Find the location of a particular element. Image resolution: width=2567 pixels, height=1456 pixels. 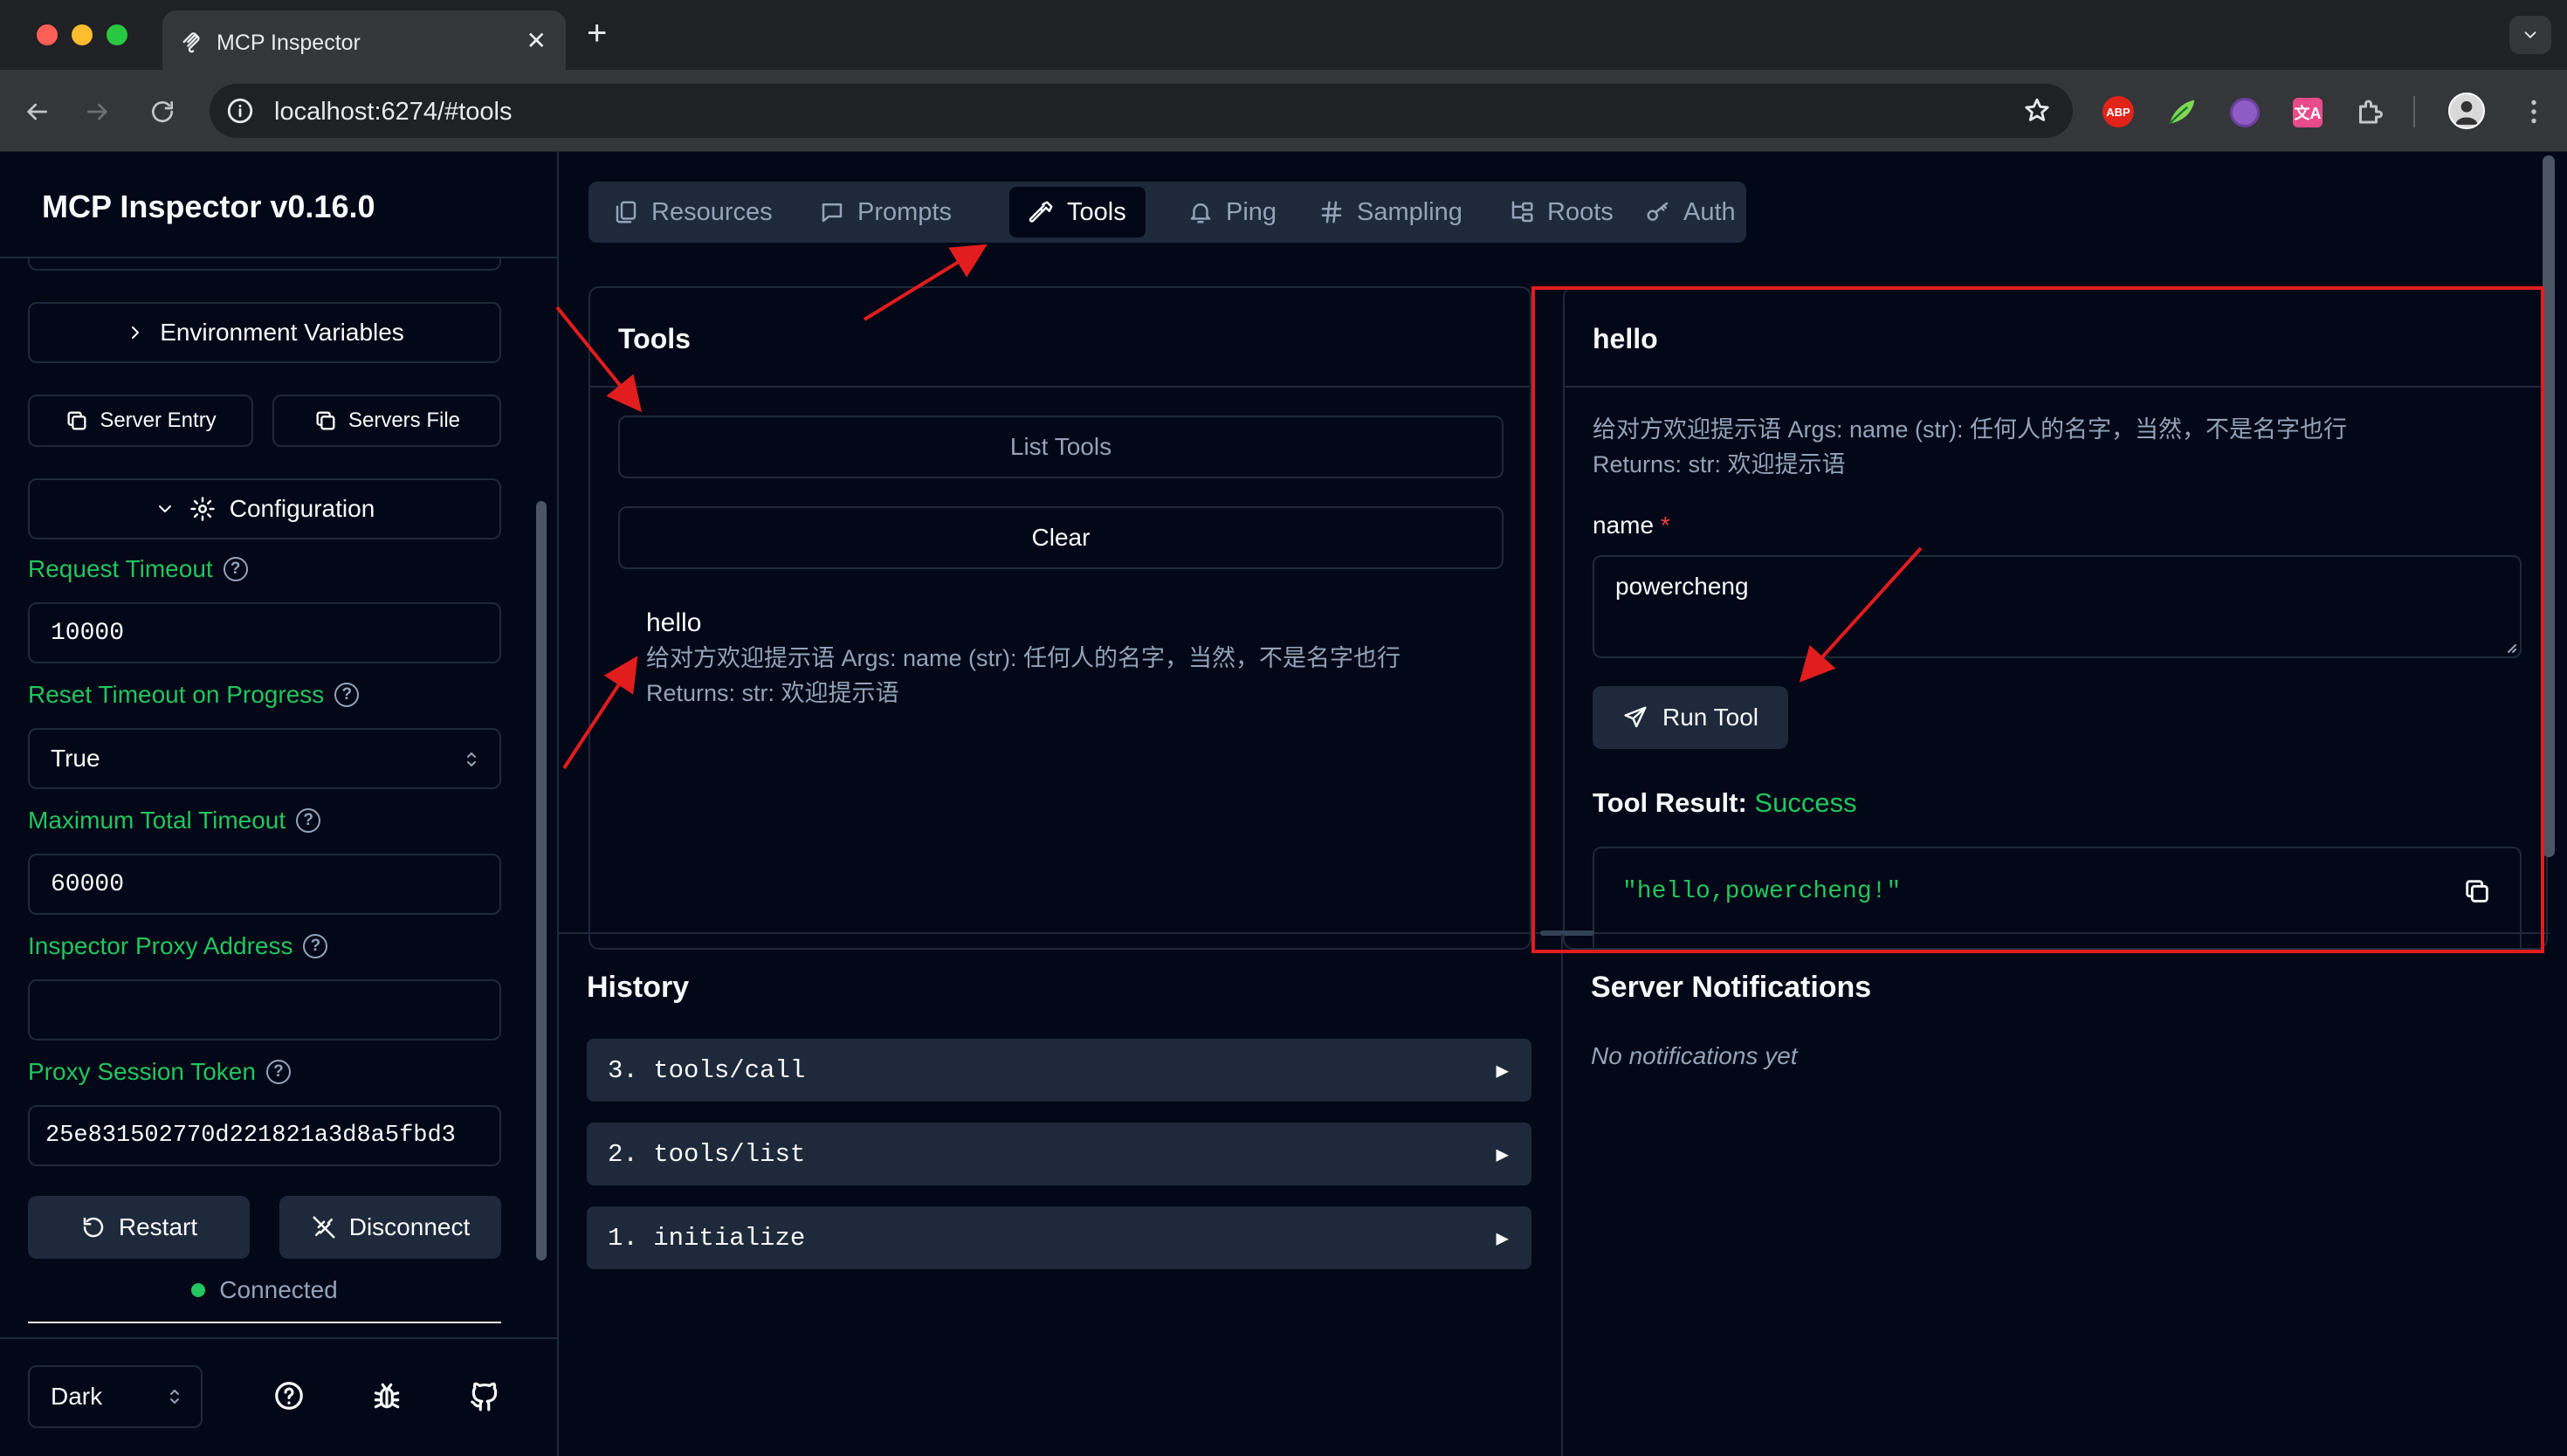

disconnect-label: Disconnect is located at coordinates (409, 1226).